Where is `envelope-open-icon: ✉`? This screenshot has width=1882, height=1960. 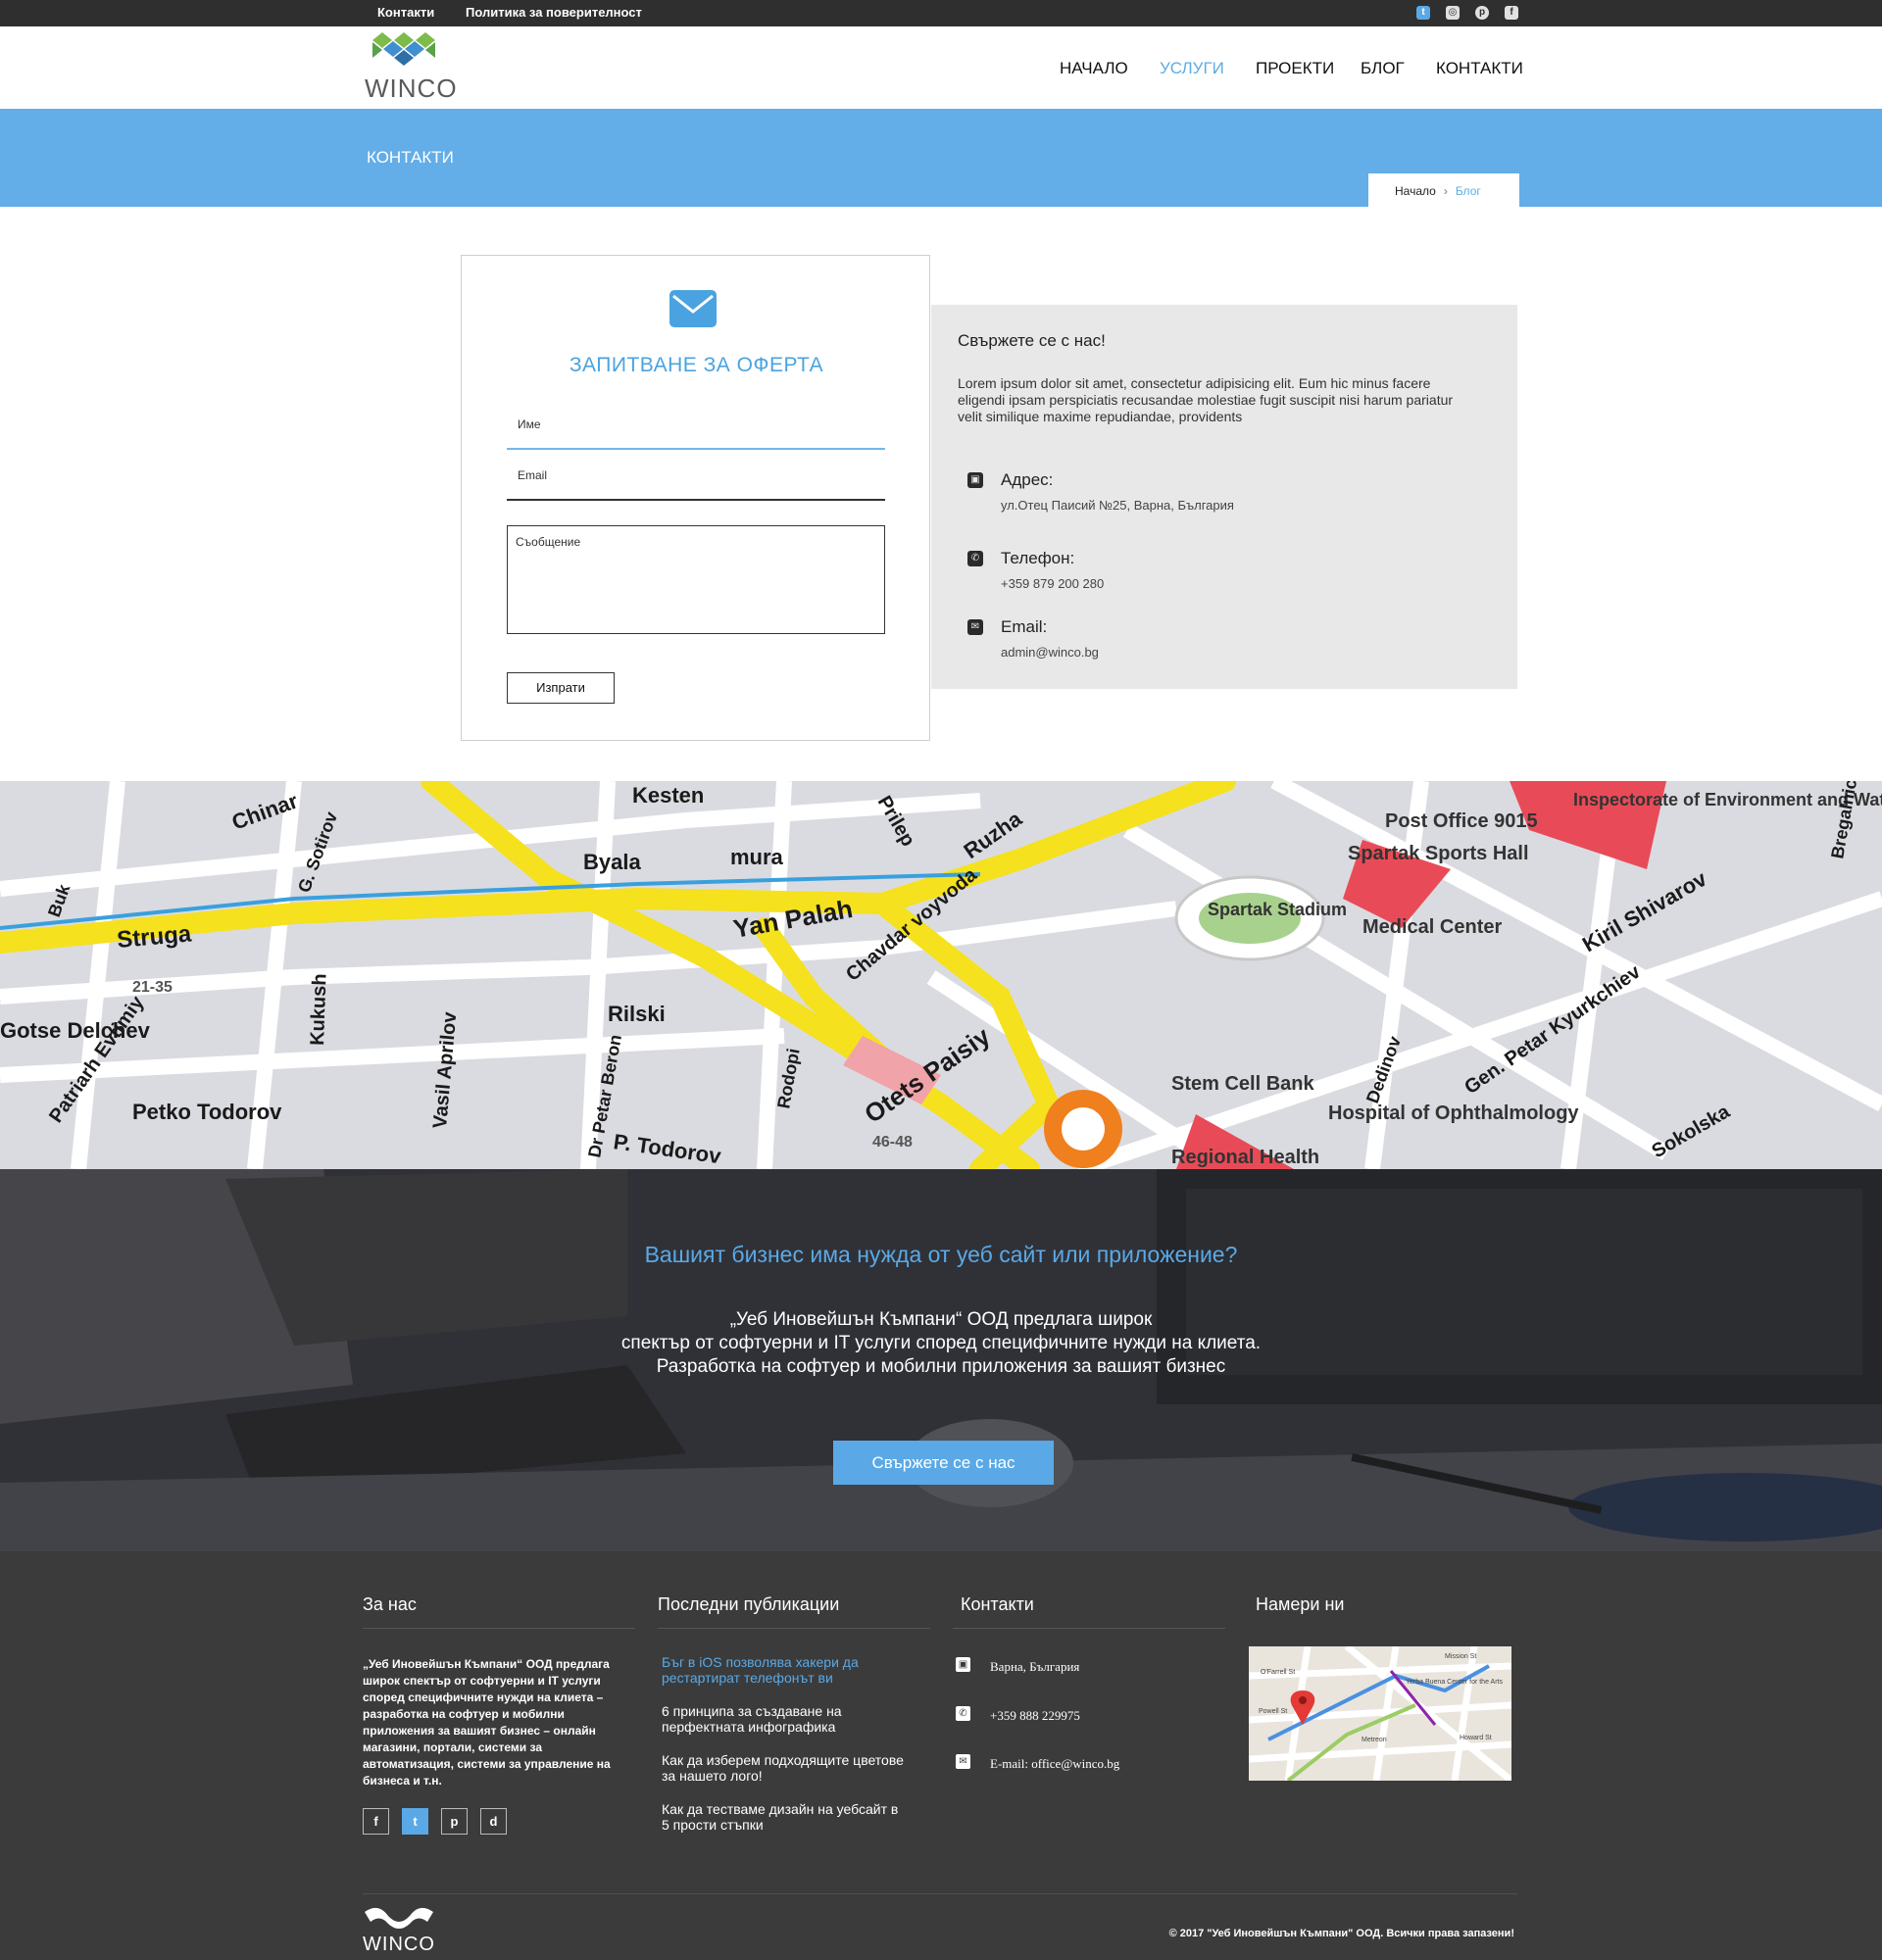
envelope-open-icon: ✉ is located at coordinates (975, 627).